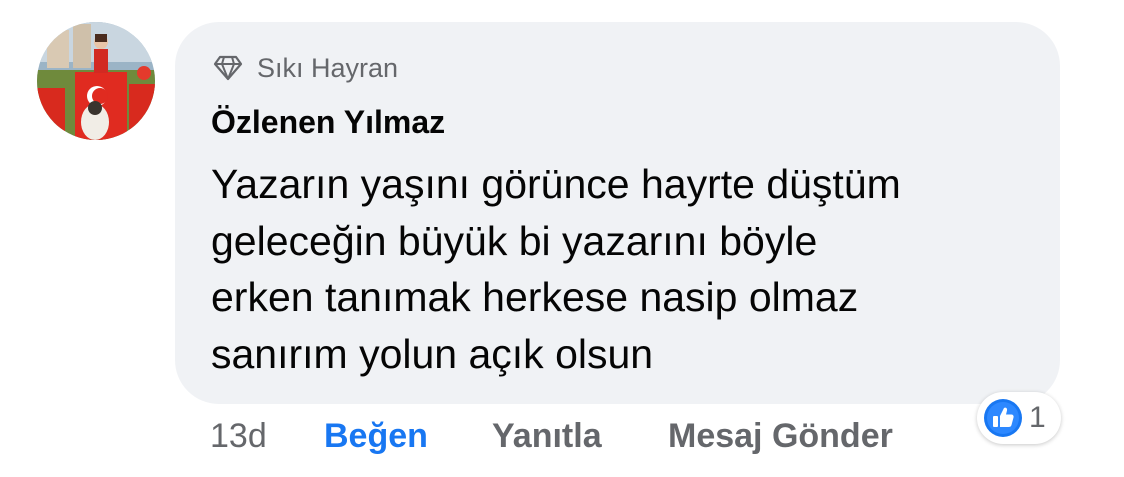  Describe the element at coordinates (1037, 417) in the screenshot. I see `reaction-count: 1` at that location.